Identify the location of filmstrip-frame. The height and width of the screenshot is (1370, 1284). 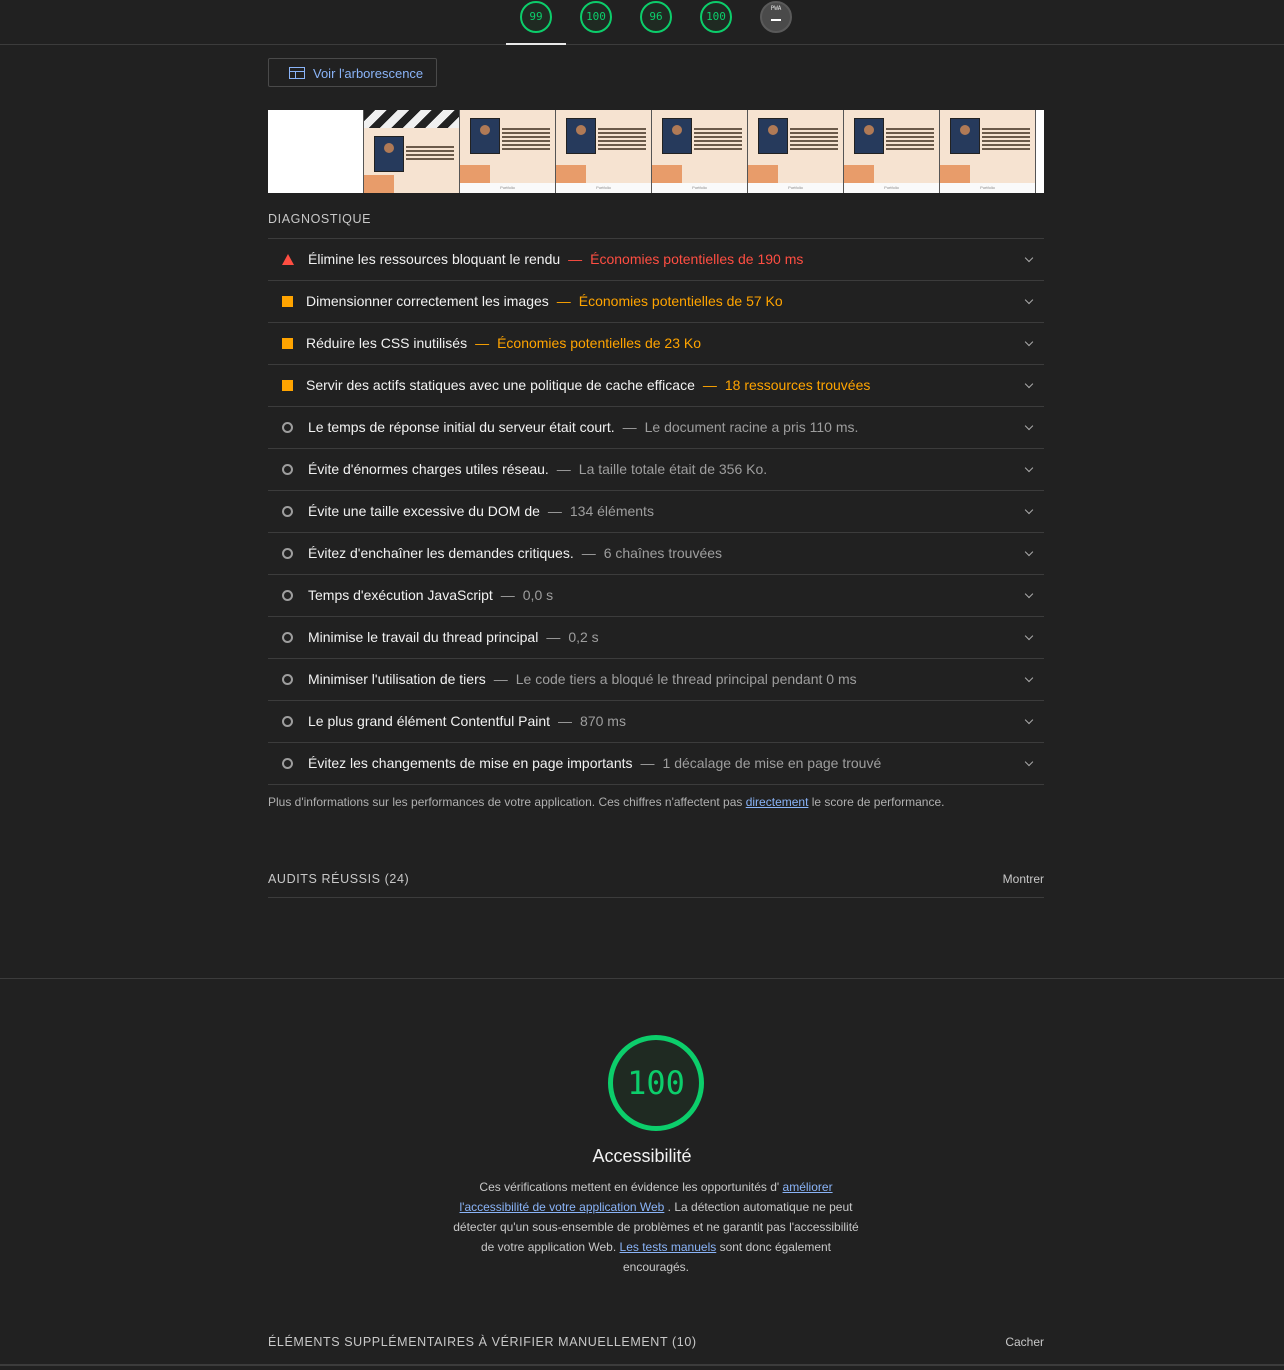
(412, 151).